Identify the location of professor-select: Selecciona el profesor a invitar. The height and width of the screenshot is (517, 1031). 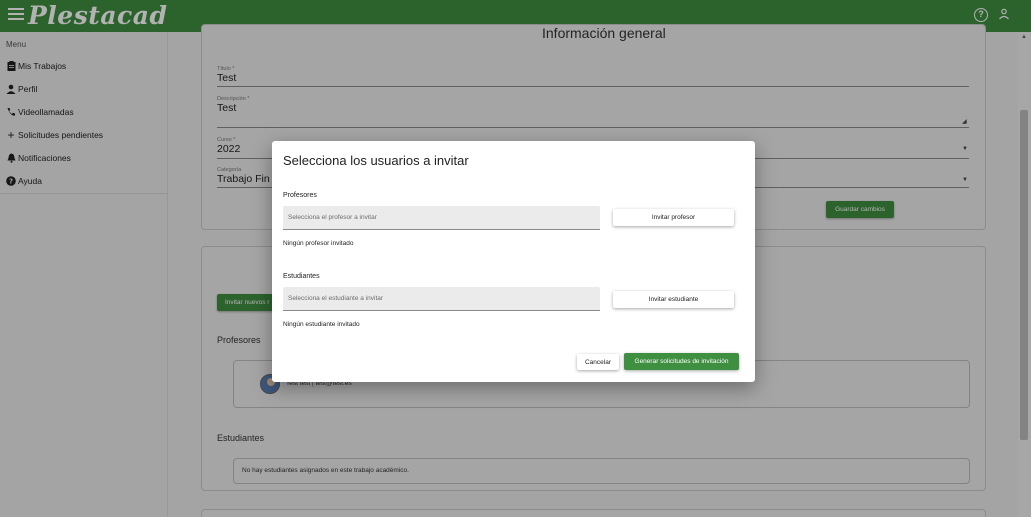
(441, 218).